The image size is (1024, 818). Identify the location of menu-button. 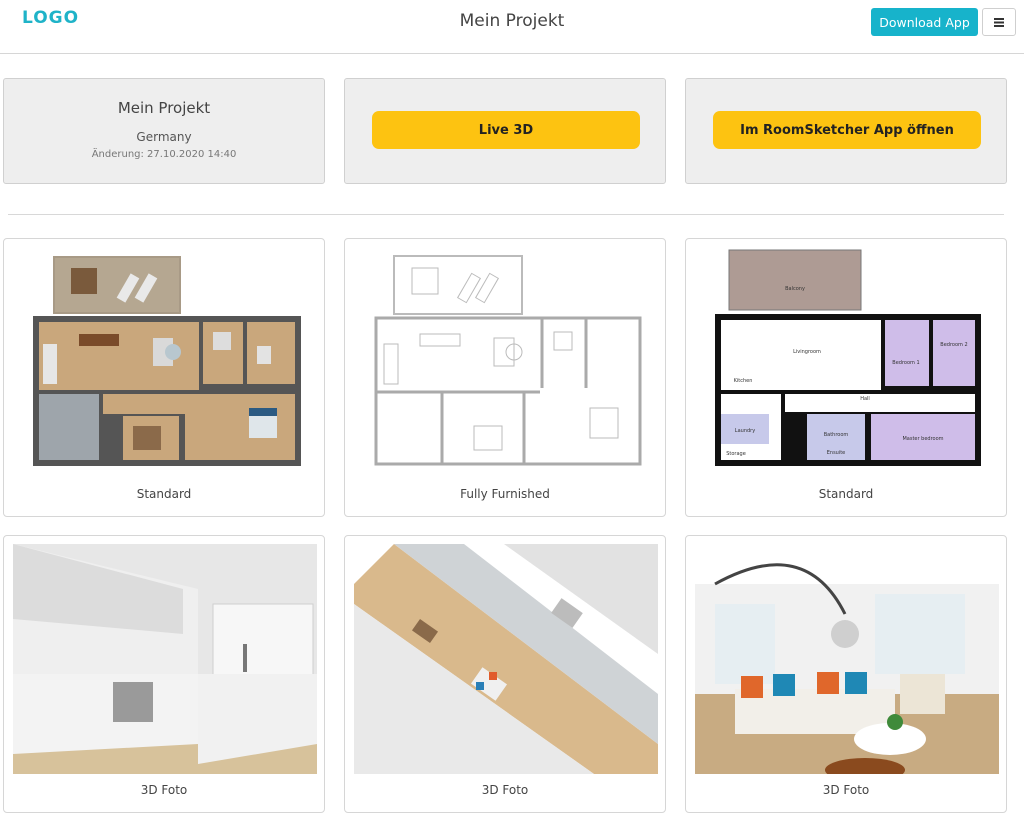
(999, 22).